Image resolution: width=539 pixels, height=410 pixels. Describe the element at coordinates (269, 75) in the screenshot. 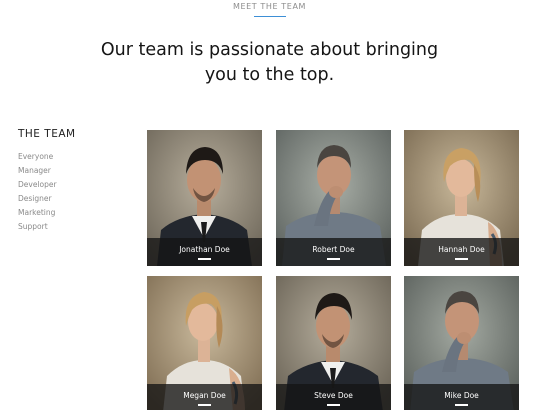

I see `headline-line-2: you to the top.` at that location.